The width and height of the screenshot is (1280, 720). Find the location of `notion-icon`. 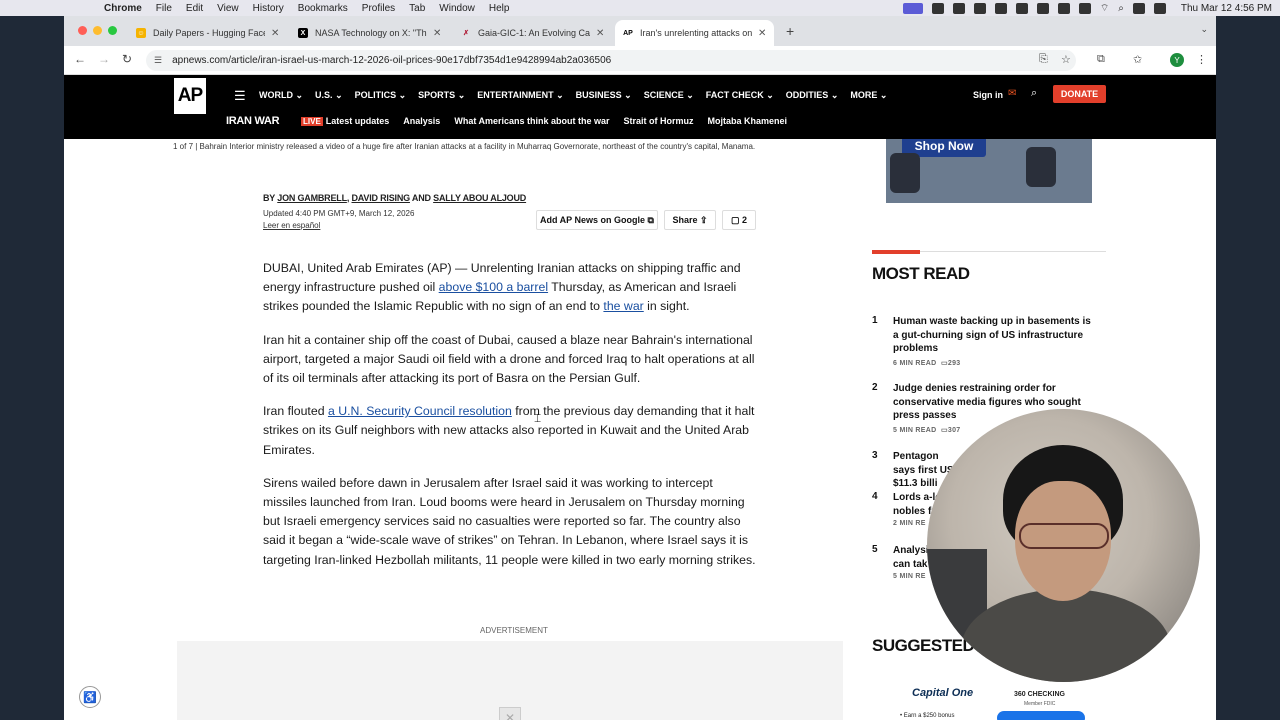

notion-icon is located at coordinates (958, 8).